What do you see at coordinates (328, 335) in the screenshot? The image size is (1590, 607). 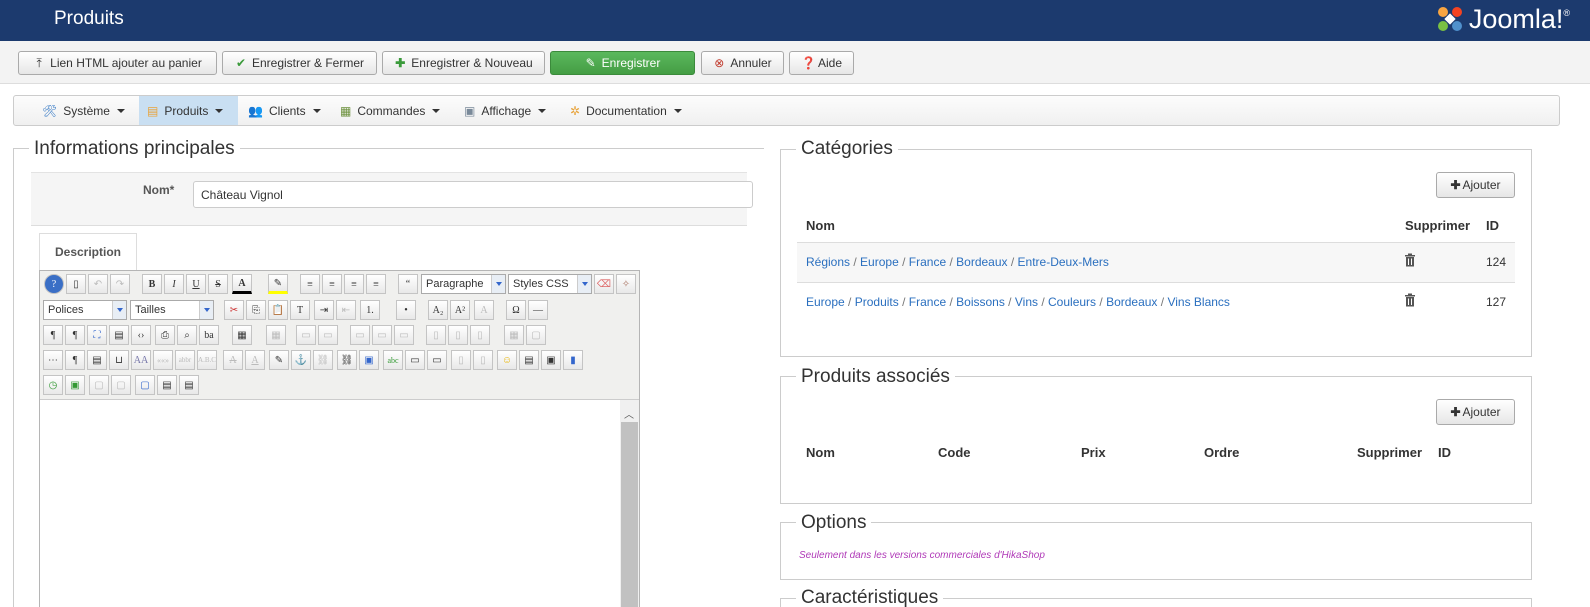 I see `cell-props-icon: ▭` at bounding box center [328, 335].